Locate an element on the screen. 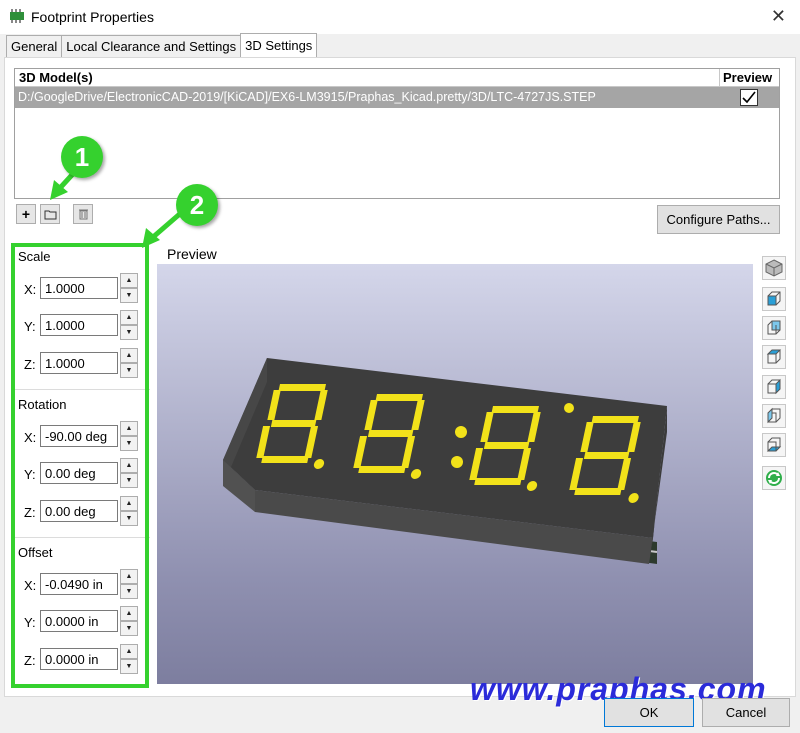 This screenshot has height=733, width=800. tab-local-clearance: Local Clearance and Settings is located at coordinates (151, 46).